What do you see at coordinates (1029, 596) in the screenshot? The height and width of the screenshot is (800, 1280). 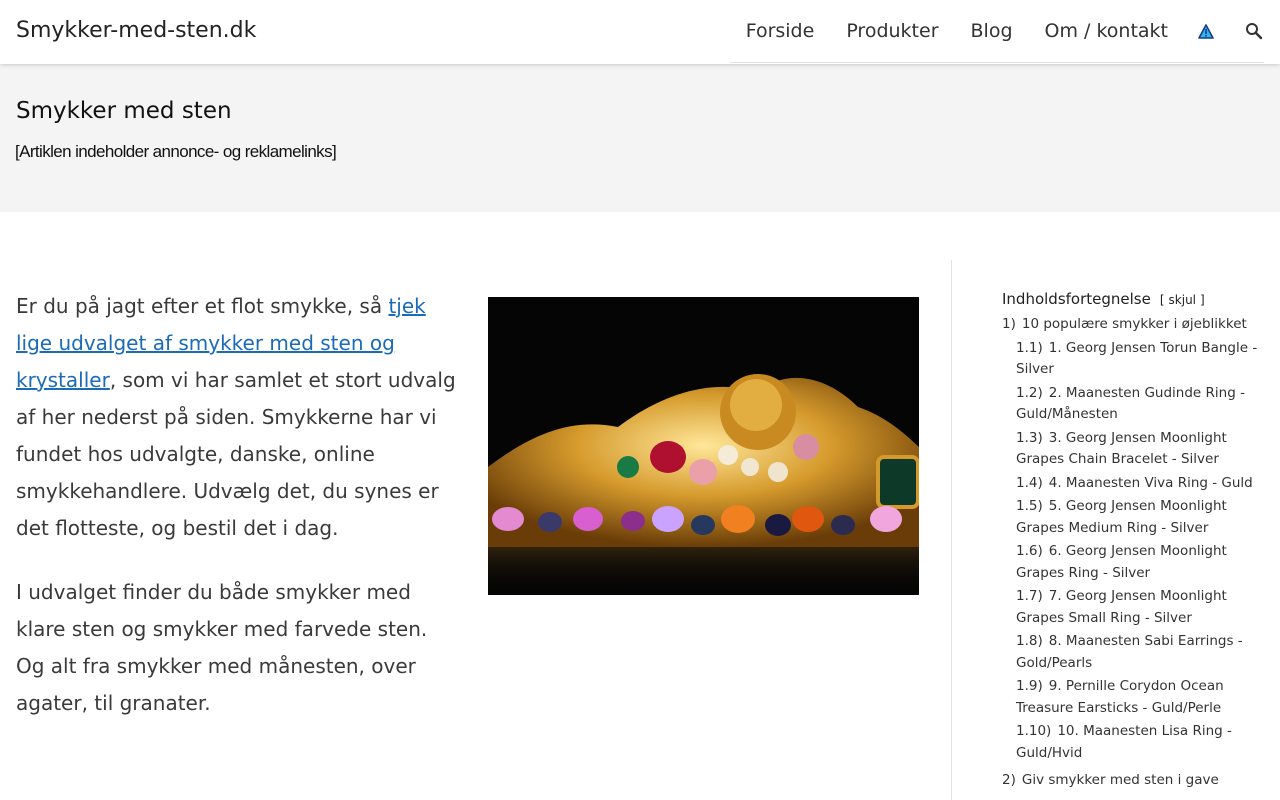 I see `toc-subitem-number: 1.7)` at bounding box center [1029, 596].